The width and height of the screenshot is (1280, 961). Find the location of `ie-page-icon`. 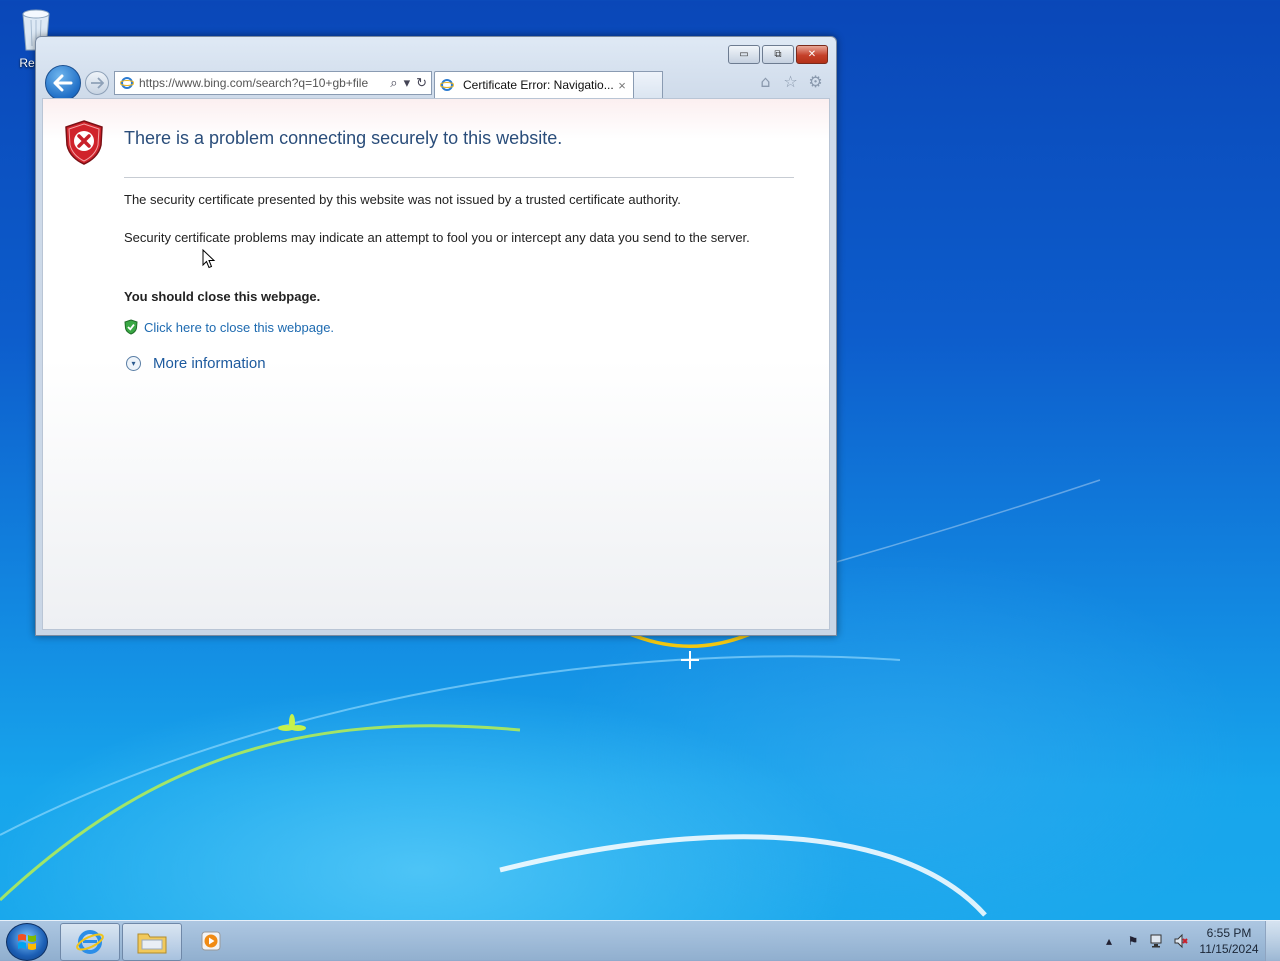

ie-page-icon is located at coordinates (127, 83).